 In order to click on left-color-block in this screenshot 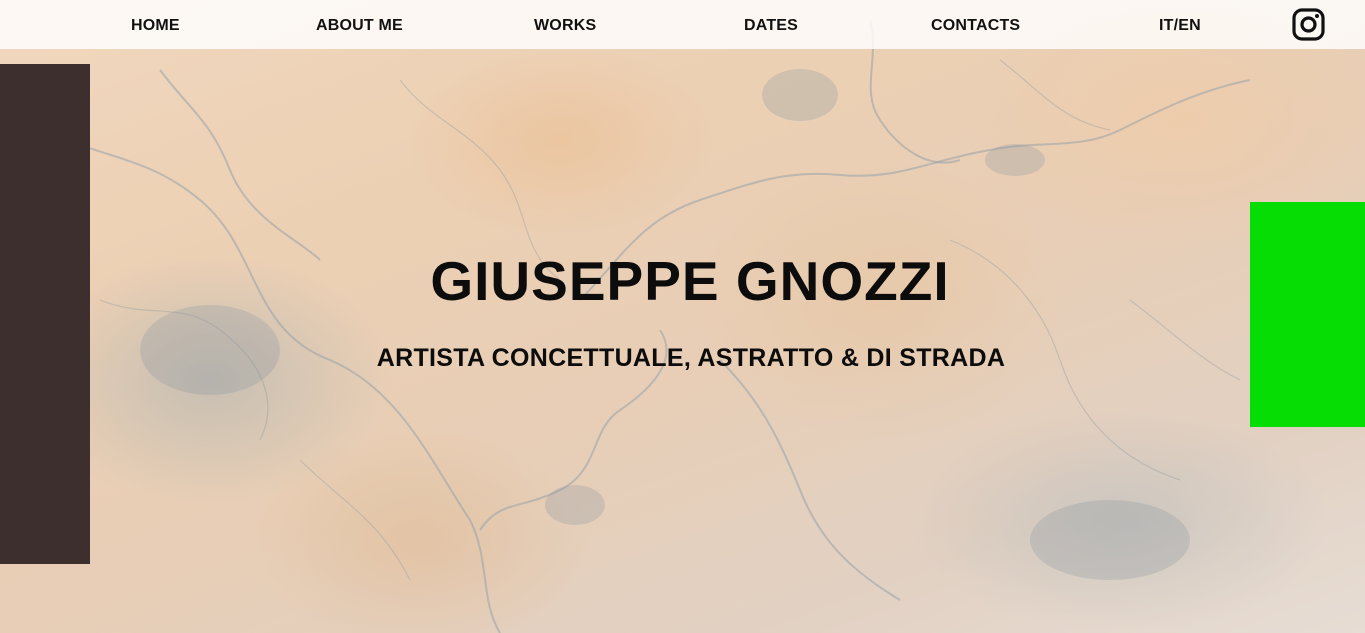, I will do `click(45, 314)`.